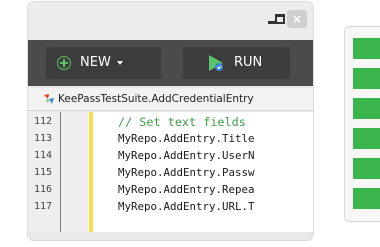 Image resolution: width=380 pixels, height=247 pixels. Describe the element at coordinates (156, 99) in the screenshot. I see `breadcrumb-text: KeePassTestSuite.AddCredentialEntry` at that location.